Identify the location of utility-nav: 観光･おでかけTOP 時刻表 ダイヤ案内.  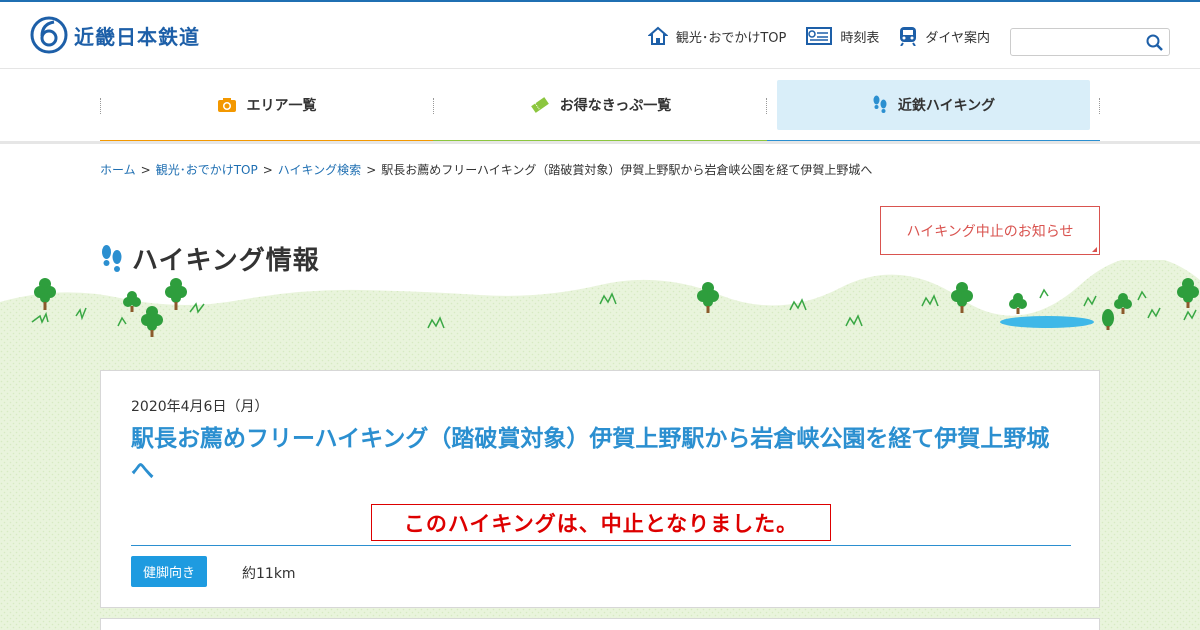
(809, 36).